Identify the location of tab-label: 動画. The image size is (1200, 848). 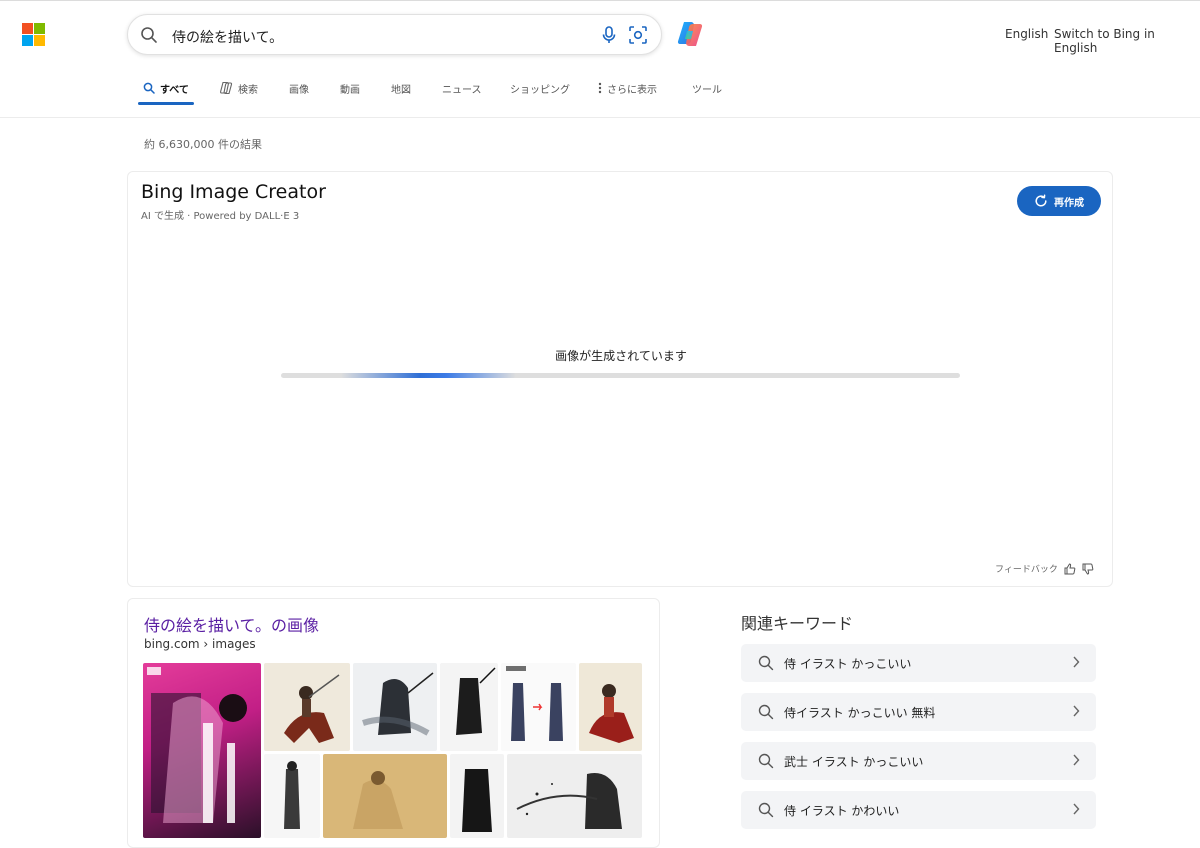
(350, 90).